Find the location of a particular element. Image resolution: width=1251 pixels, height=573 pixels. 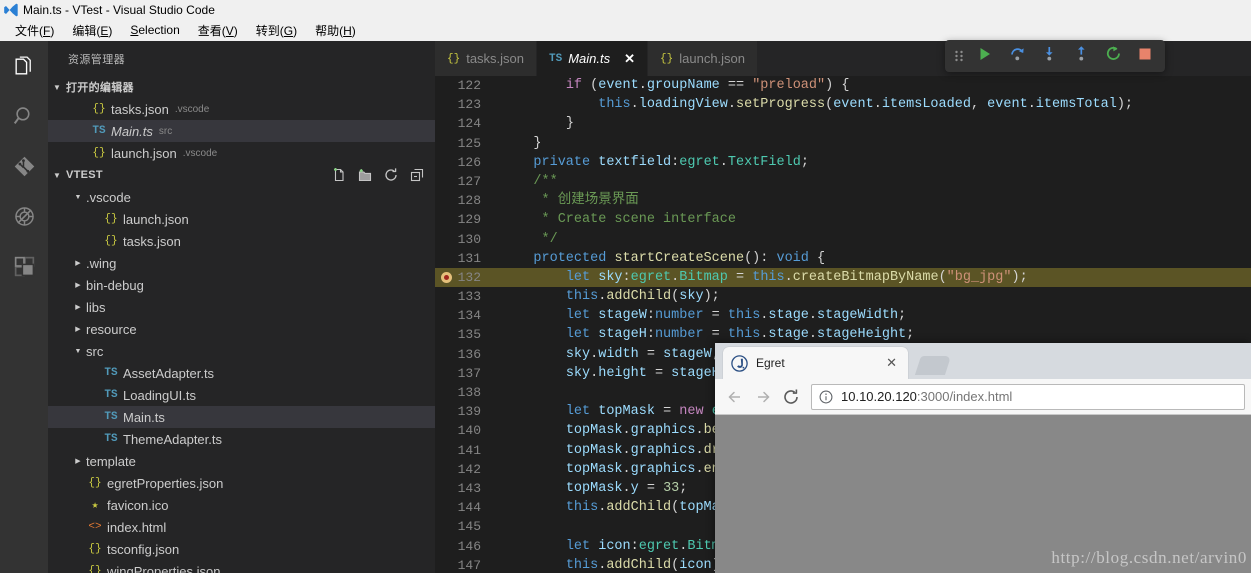

step-out-button is located at coordinates (1081, 56).